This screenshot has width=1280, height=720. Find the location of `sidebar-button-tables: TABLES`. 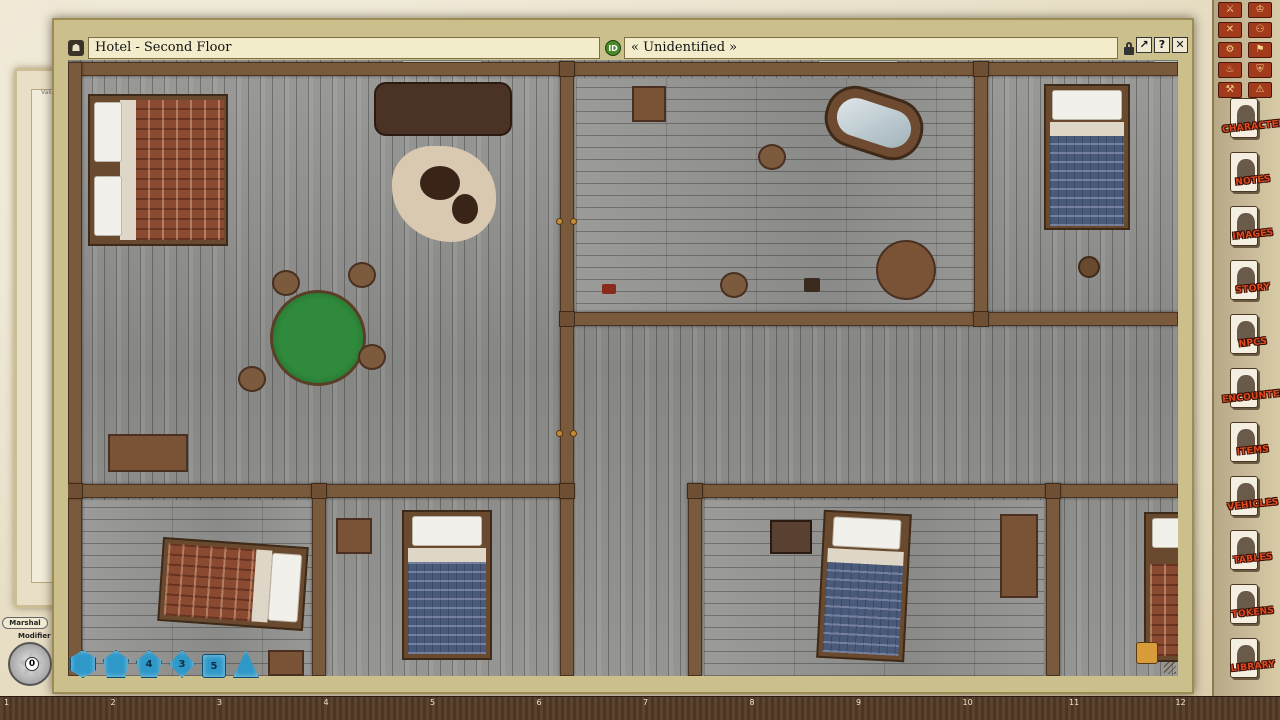

sidebar-button-tables: TABLES is located at coordinates (1255, 555).